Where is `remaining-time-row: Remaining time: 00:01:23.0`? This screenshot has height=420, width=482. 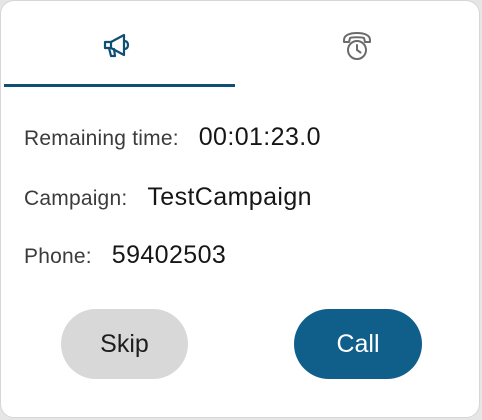 remaining-time-row: Remaining time: 00:01:23.0 is located at coordinates (172, 137).